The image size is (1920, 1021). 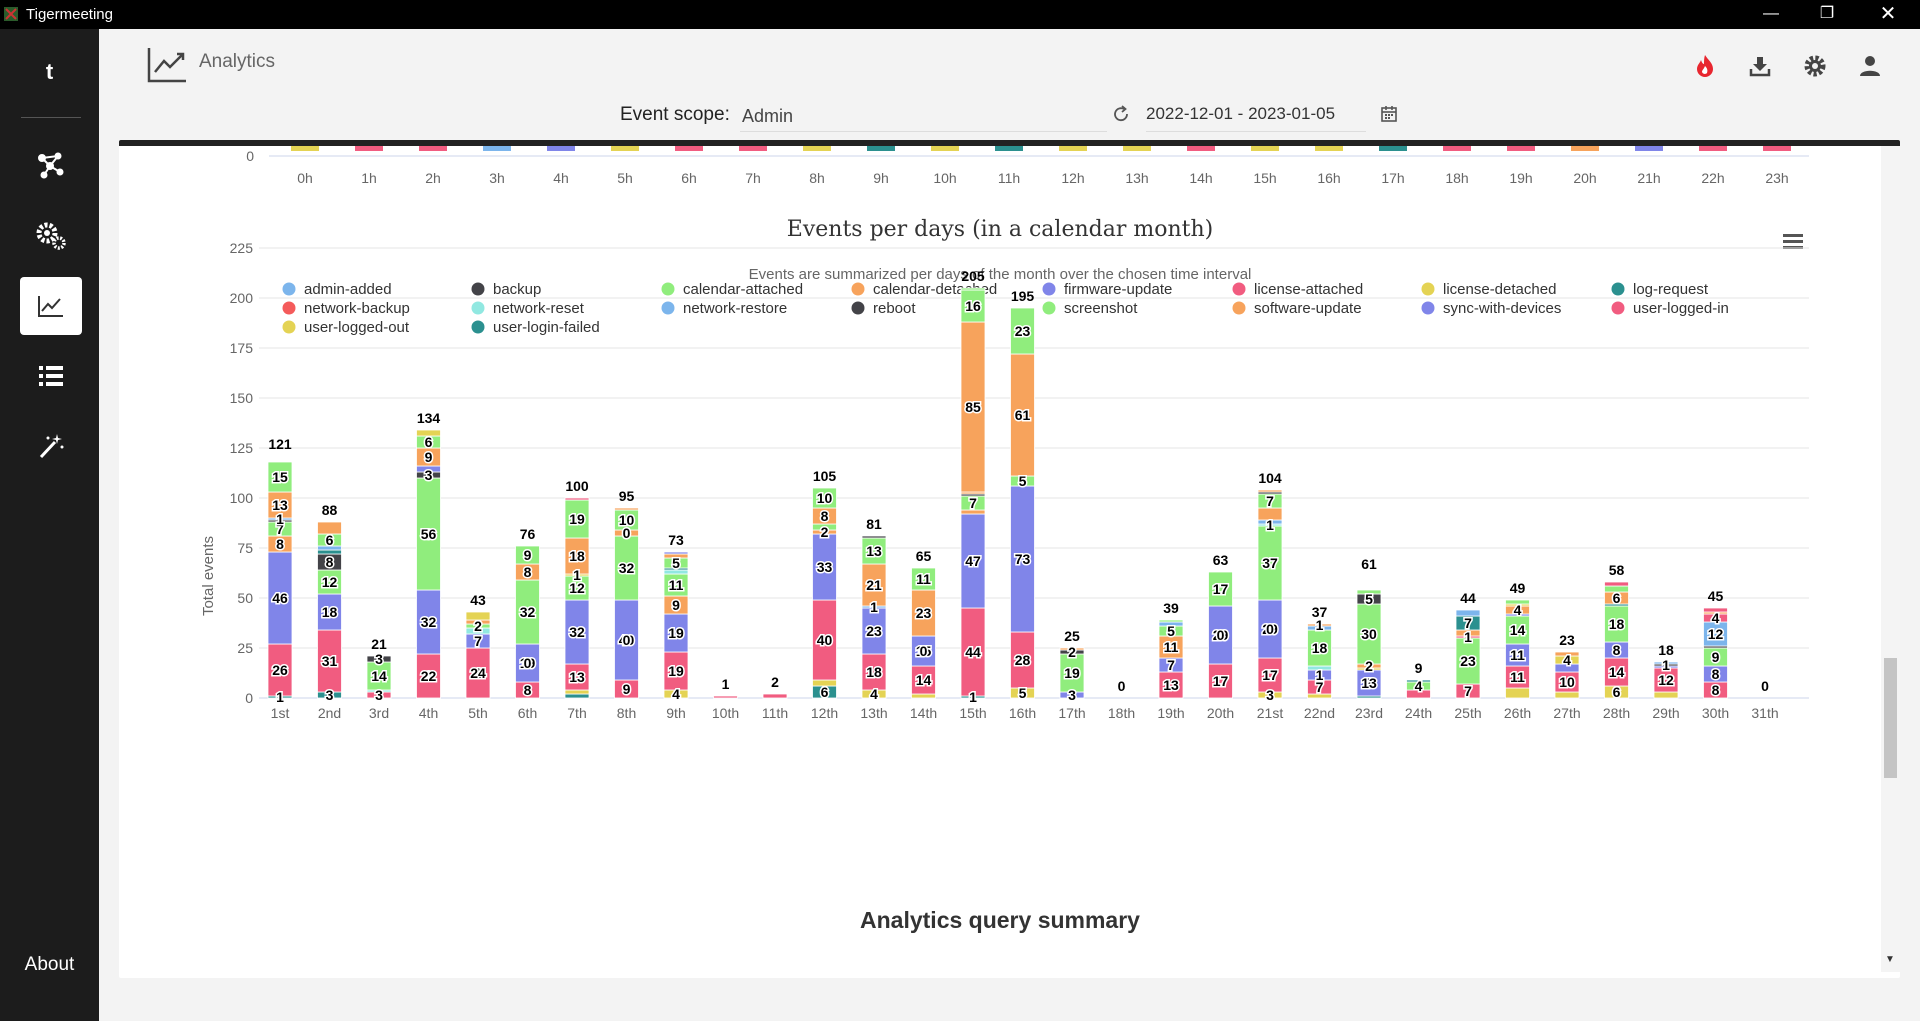 I want to click on sidebar-item-network, so click(x=51, y=165).